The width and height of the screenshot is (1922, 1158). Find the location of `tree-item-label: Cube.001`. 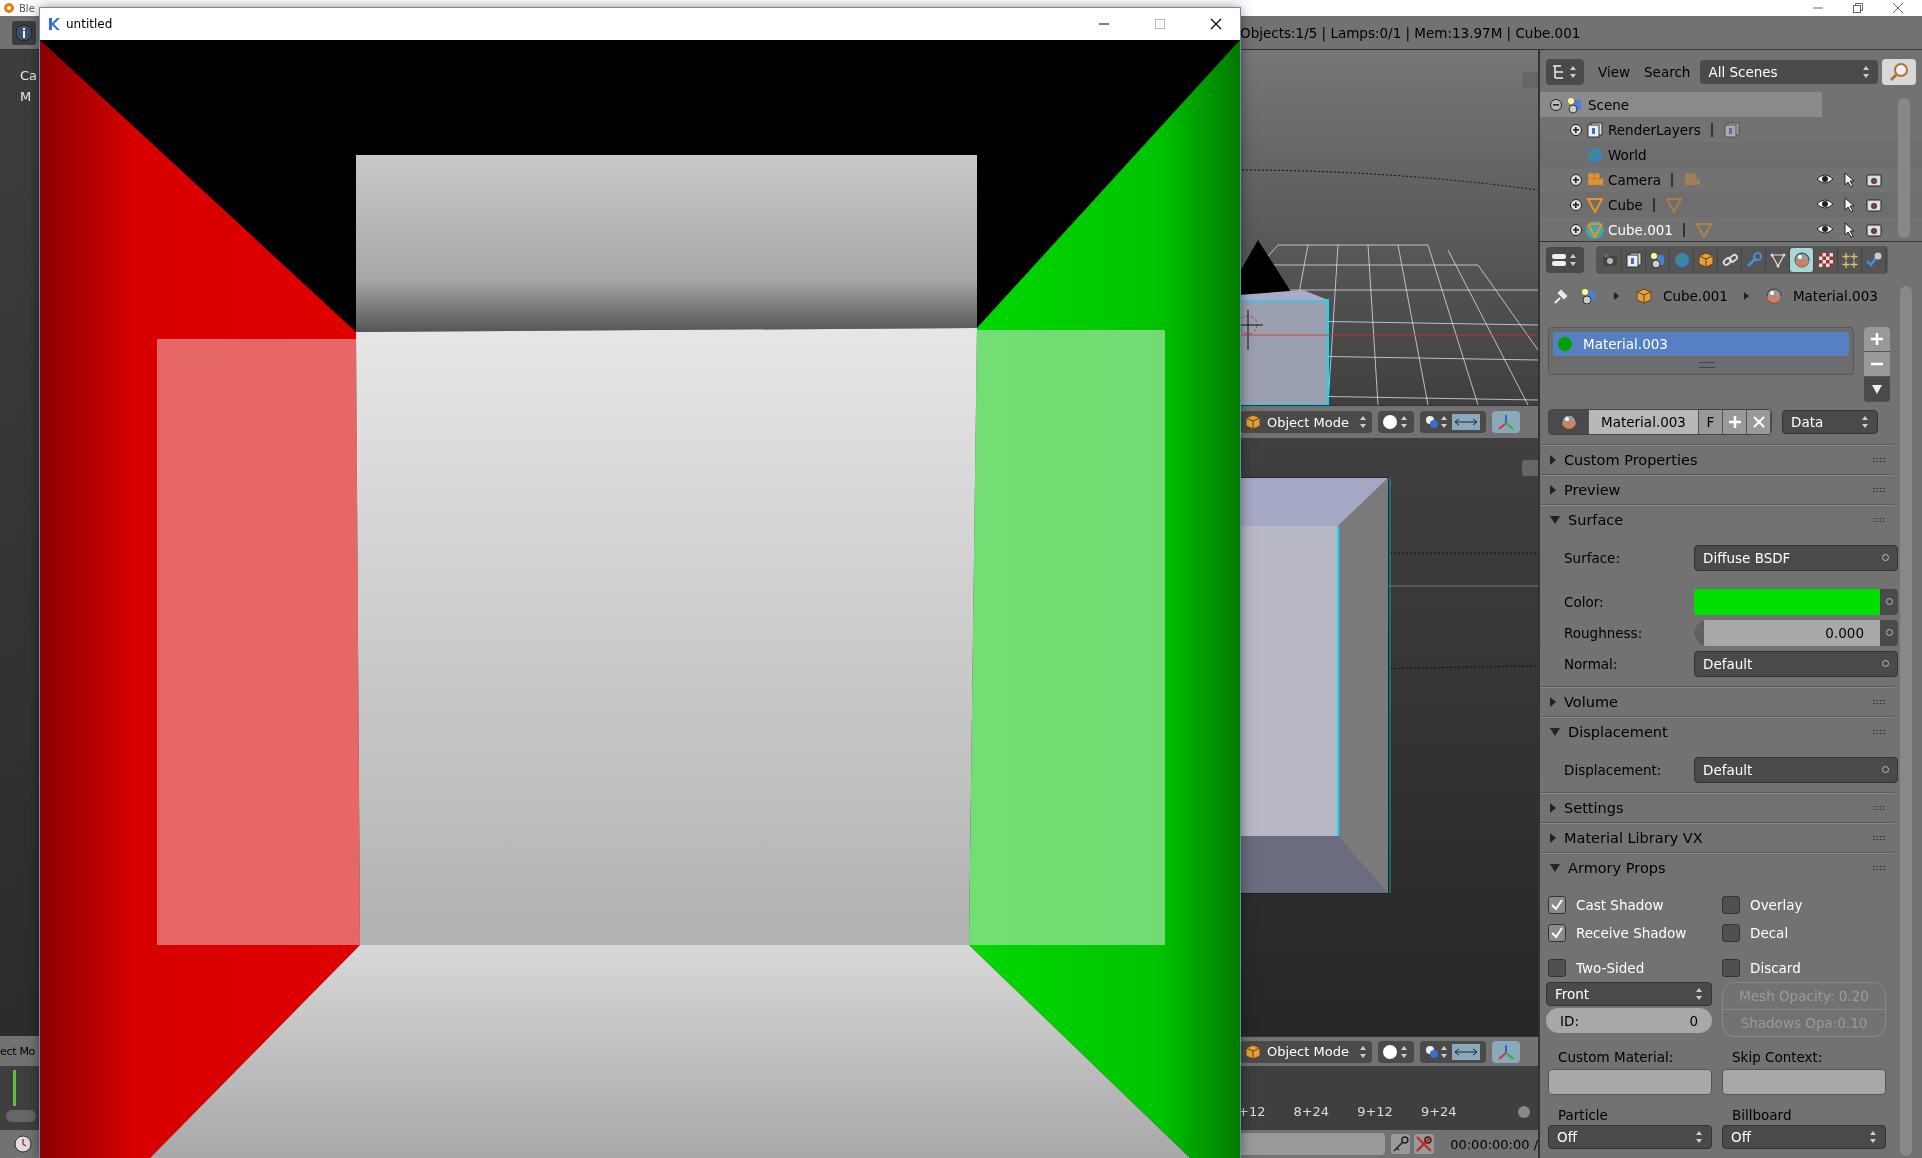

tree-item-label: Cube.001 is located at coordinates (1640, 229).